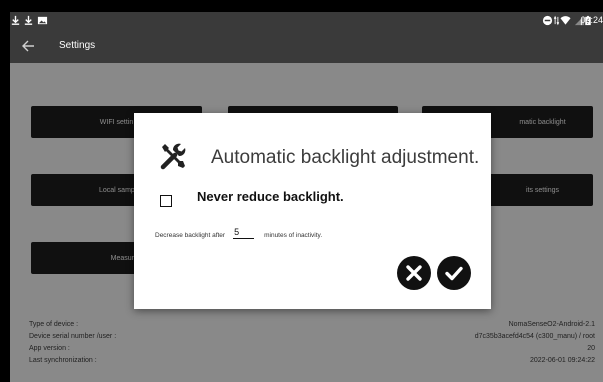 The image size is (603, 382). I want to click on data-transfer-icon, so click(556, 20).